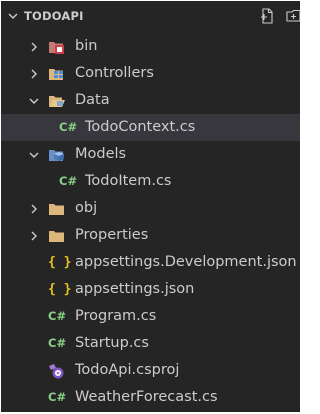  What do you see at coordinates (150, 100) in the screenshot?
I see `tree-item-data: Data` at bounding box center [150, 100].